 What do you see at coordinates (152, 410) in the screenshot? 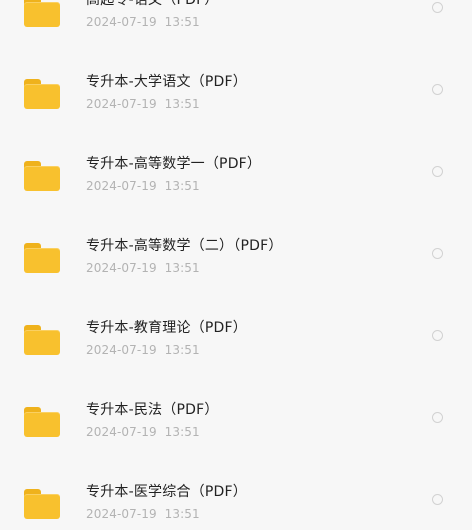
I see `file-name: 专升本-民法（PDF）` at bounding box center [152, 410].